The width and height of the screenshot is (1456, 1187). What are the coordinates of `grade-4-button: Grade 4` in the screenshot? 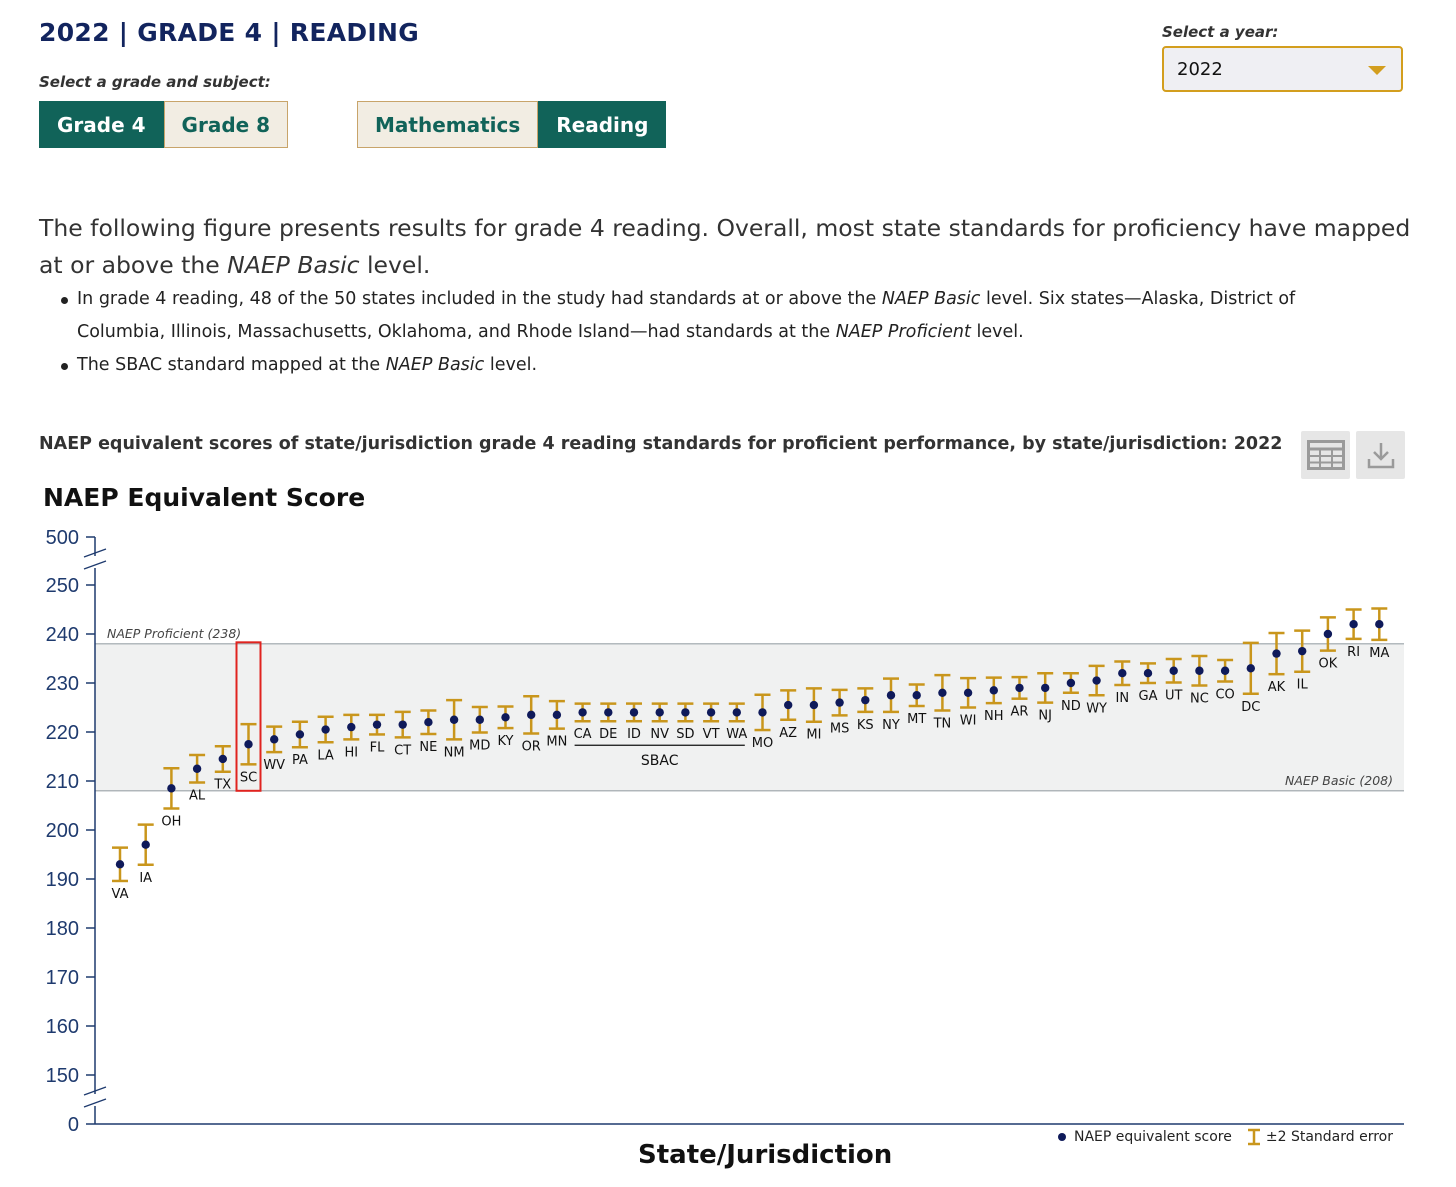 It's located at (101, 124).